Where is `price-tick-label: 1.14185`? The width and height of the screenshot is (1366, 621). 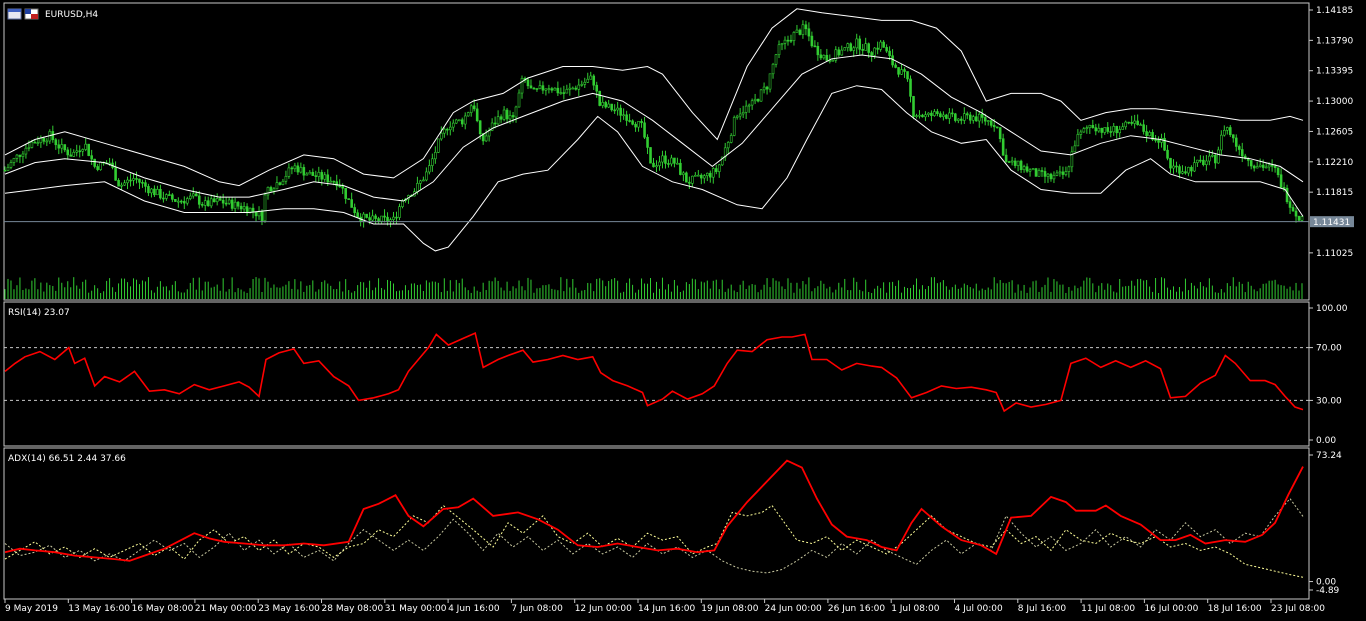
price-tick-label: 1.14185 is located at coordinates (1334, 11).